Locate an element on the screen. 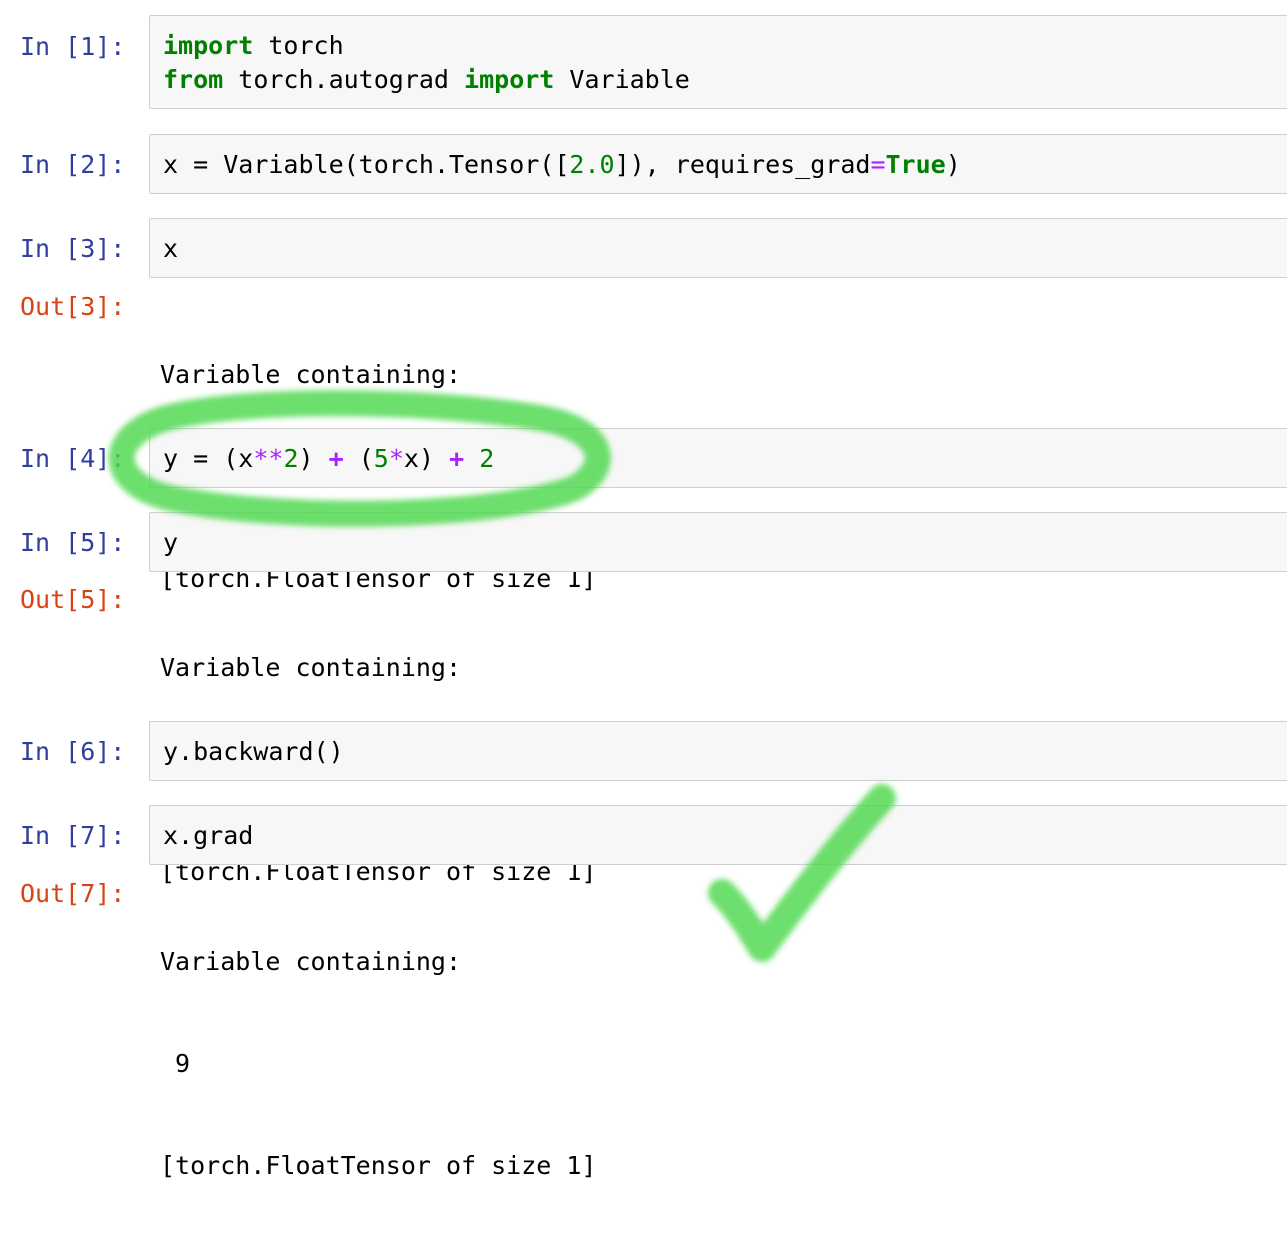 This screenshot has height=1251, width=1287. code-token: x.grad is located at coordinates (208, 835).